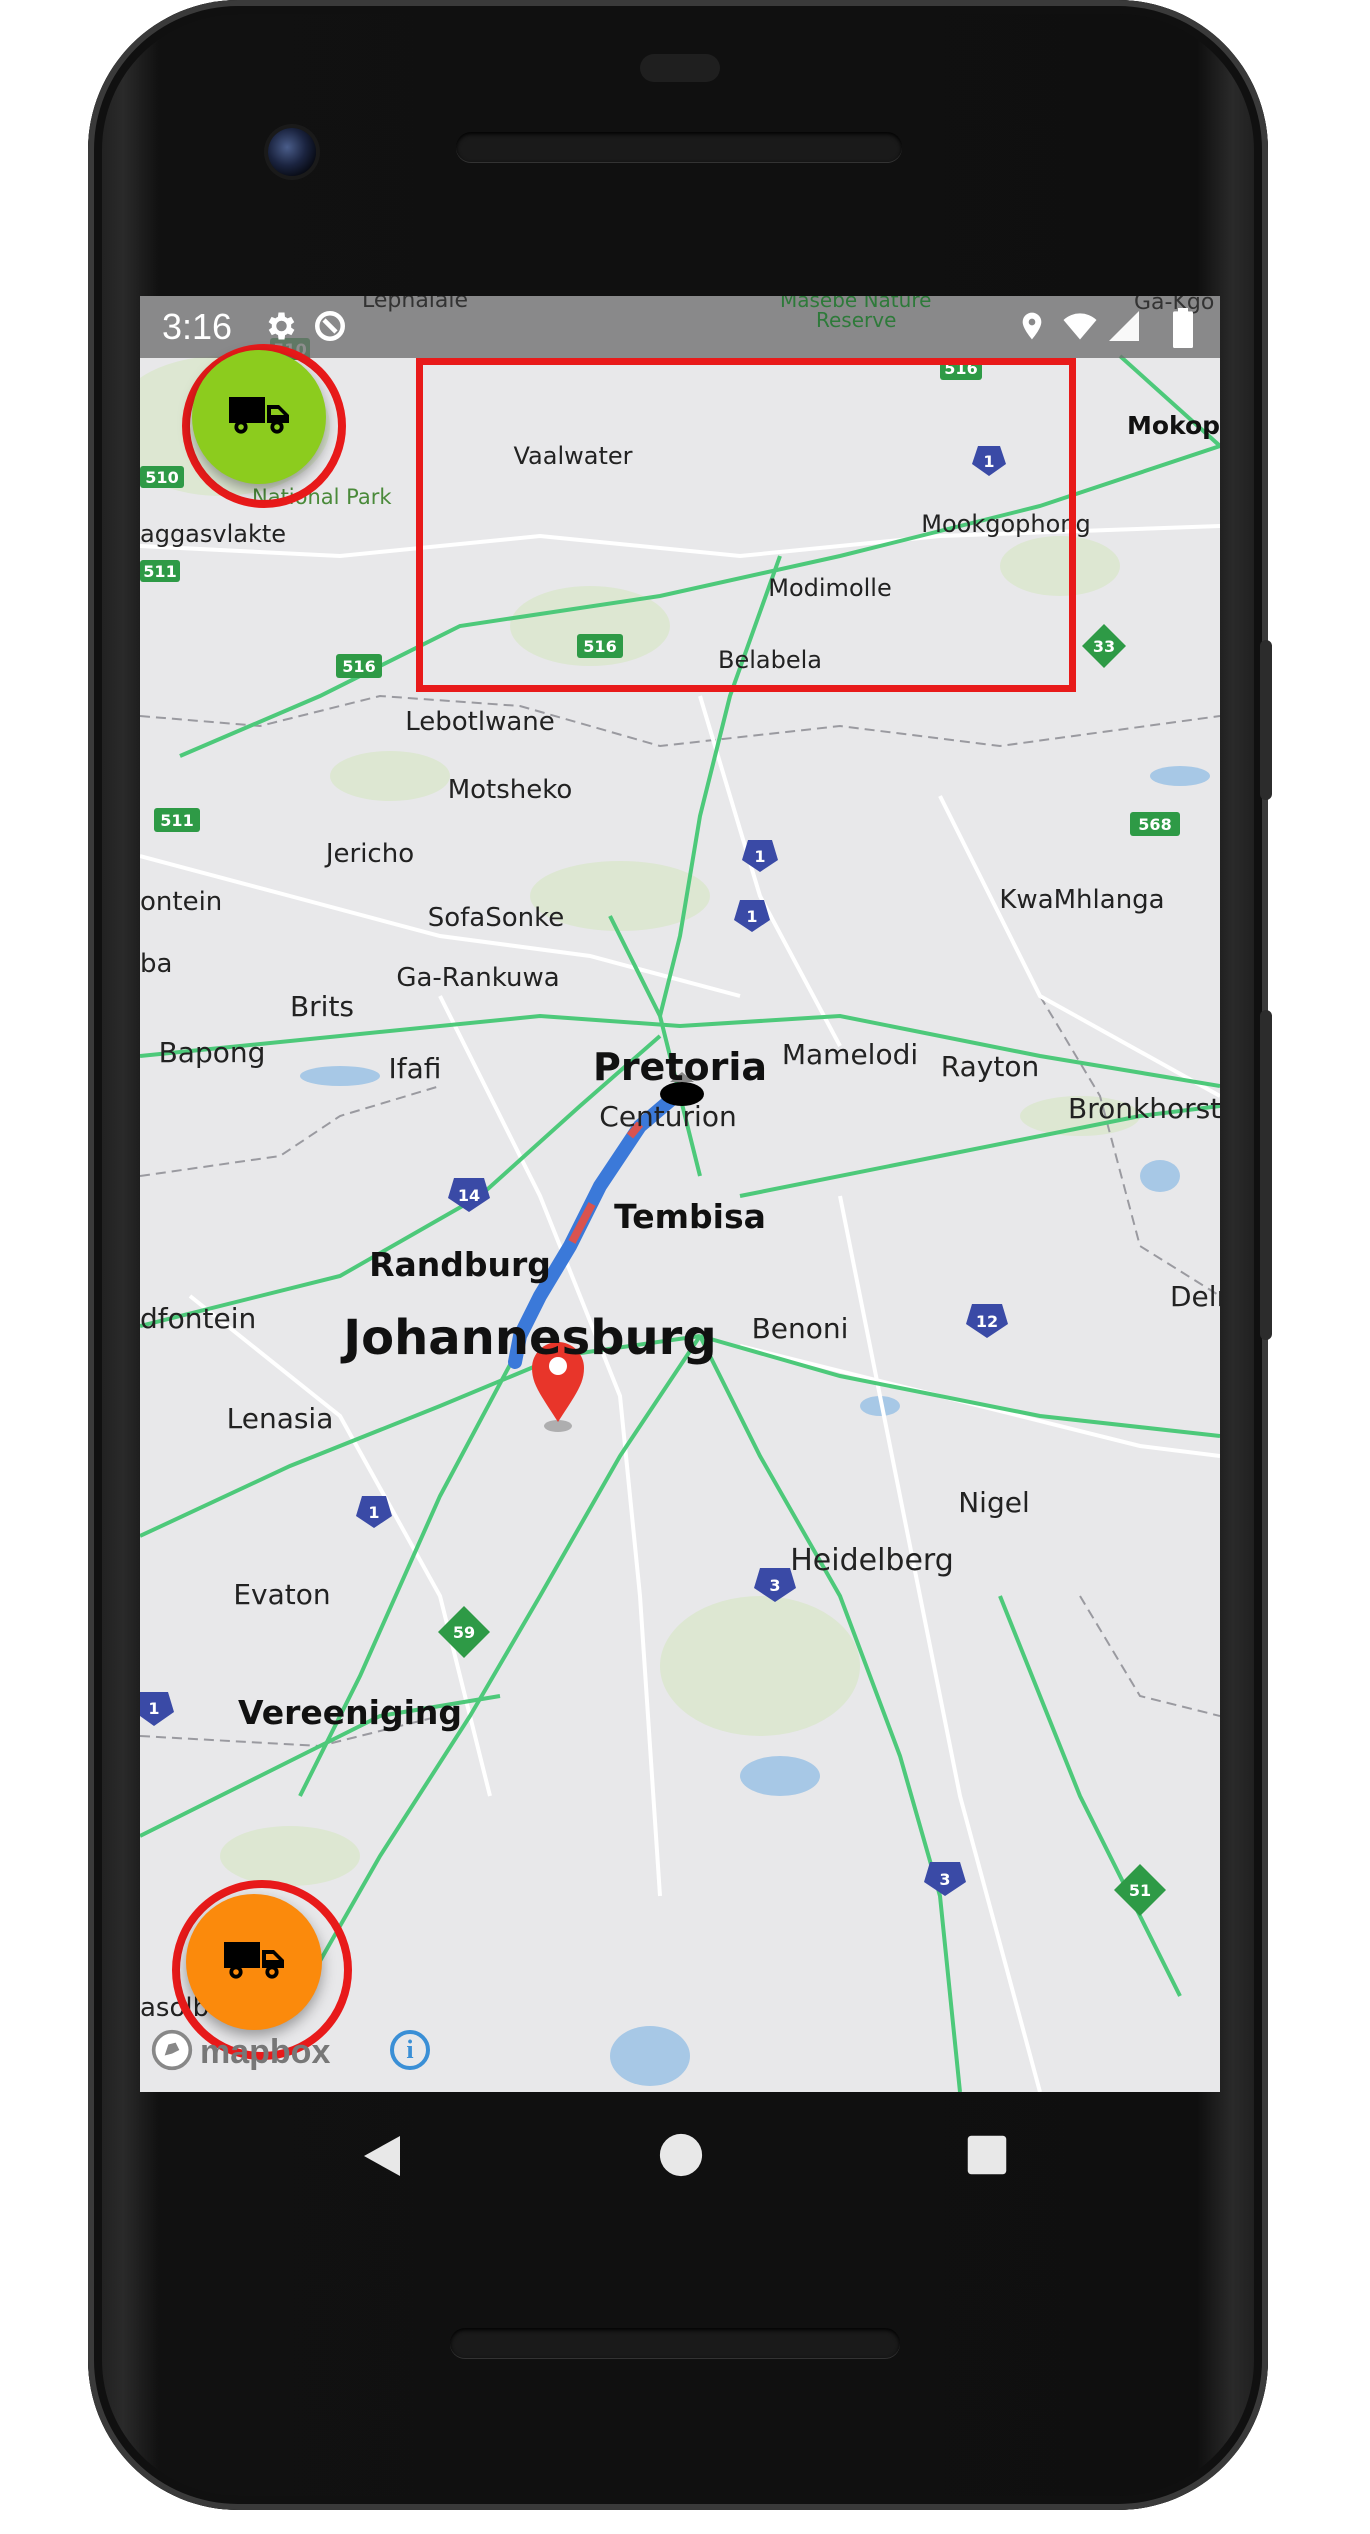 The image size is (1370, 2534). Describe the element at coordinates (480, 722) in the screenshot. I see `label-lebotlwane: Lebotlwane` at that location.